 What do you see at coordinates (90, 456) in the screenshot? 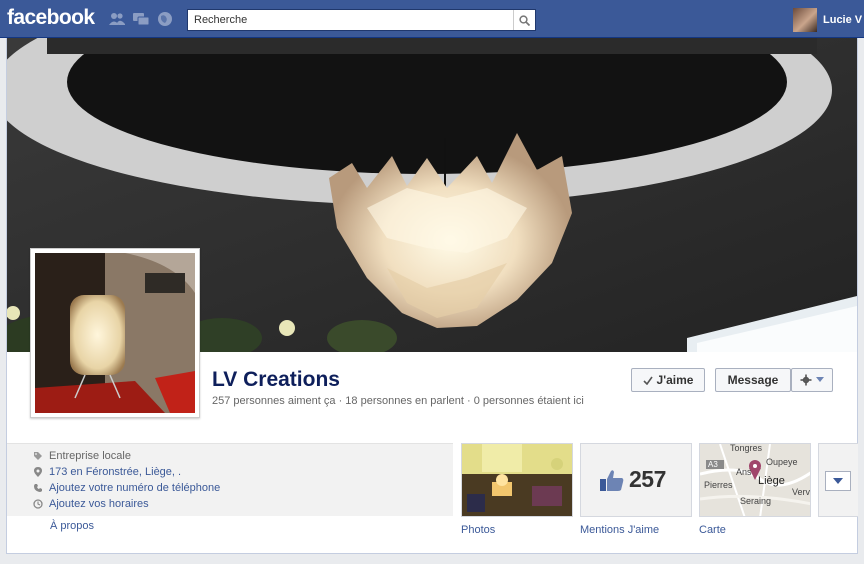
I see `category-text: Entreprise locale` at bounding box center [90, 456].